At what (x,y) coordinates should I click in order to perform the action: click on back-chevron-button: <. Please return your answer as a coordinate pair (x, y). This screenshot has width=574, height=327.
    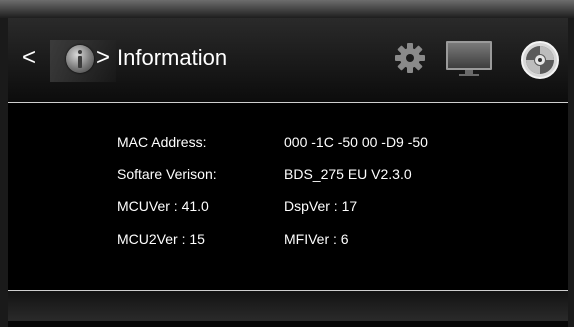
    Looking at the image, I should click on (29, 58).